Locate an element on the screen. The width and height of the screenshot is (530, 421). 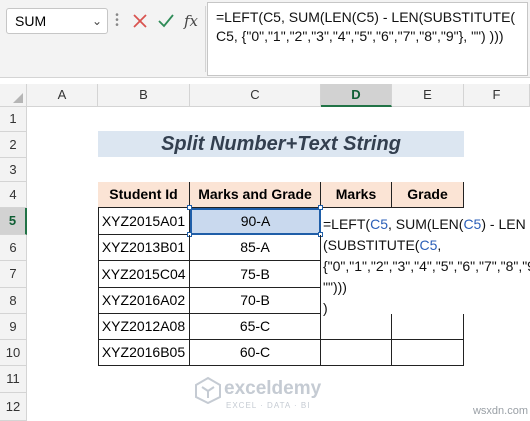
cell-student-id: XYZ2016B05 is located at coordinates (144, 353).